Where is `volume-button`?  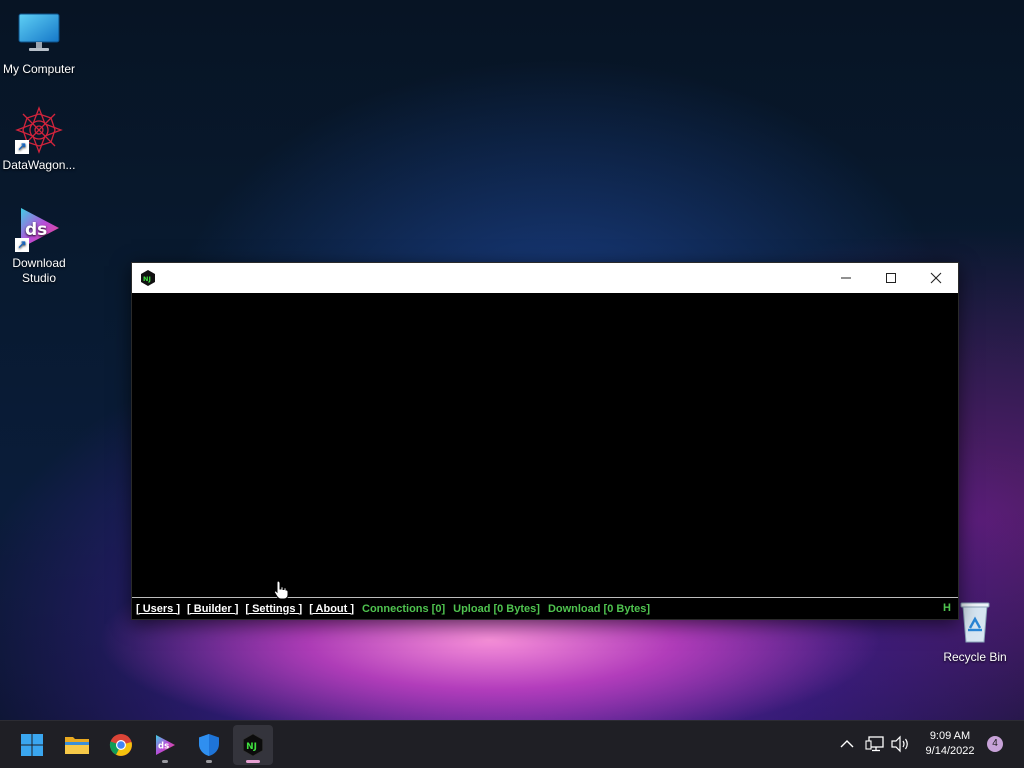
volume-button is located at coordinates (900, 746).